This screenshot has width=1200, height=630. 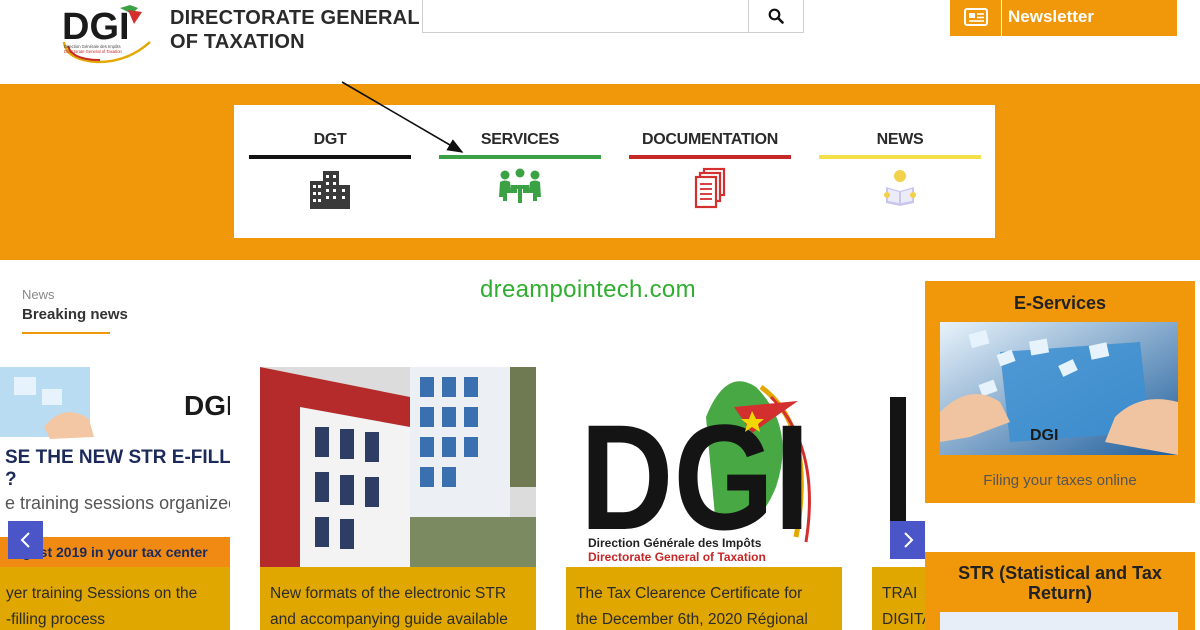 I want to click on breaking-news-title: Breaking news, so click(x=75, y=314).